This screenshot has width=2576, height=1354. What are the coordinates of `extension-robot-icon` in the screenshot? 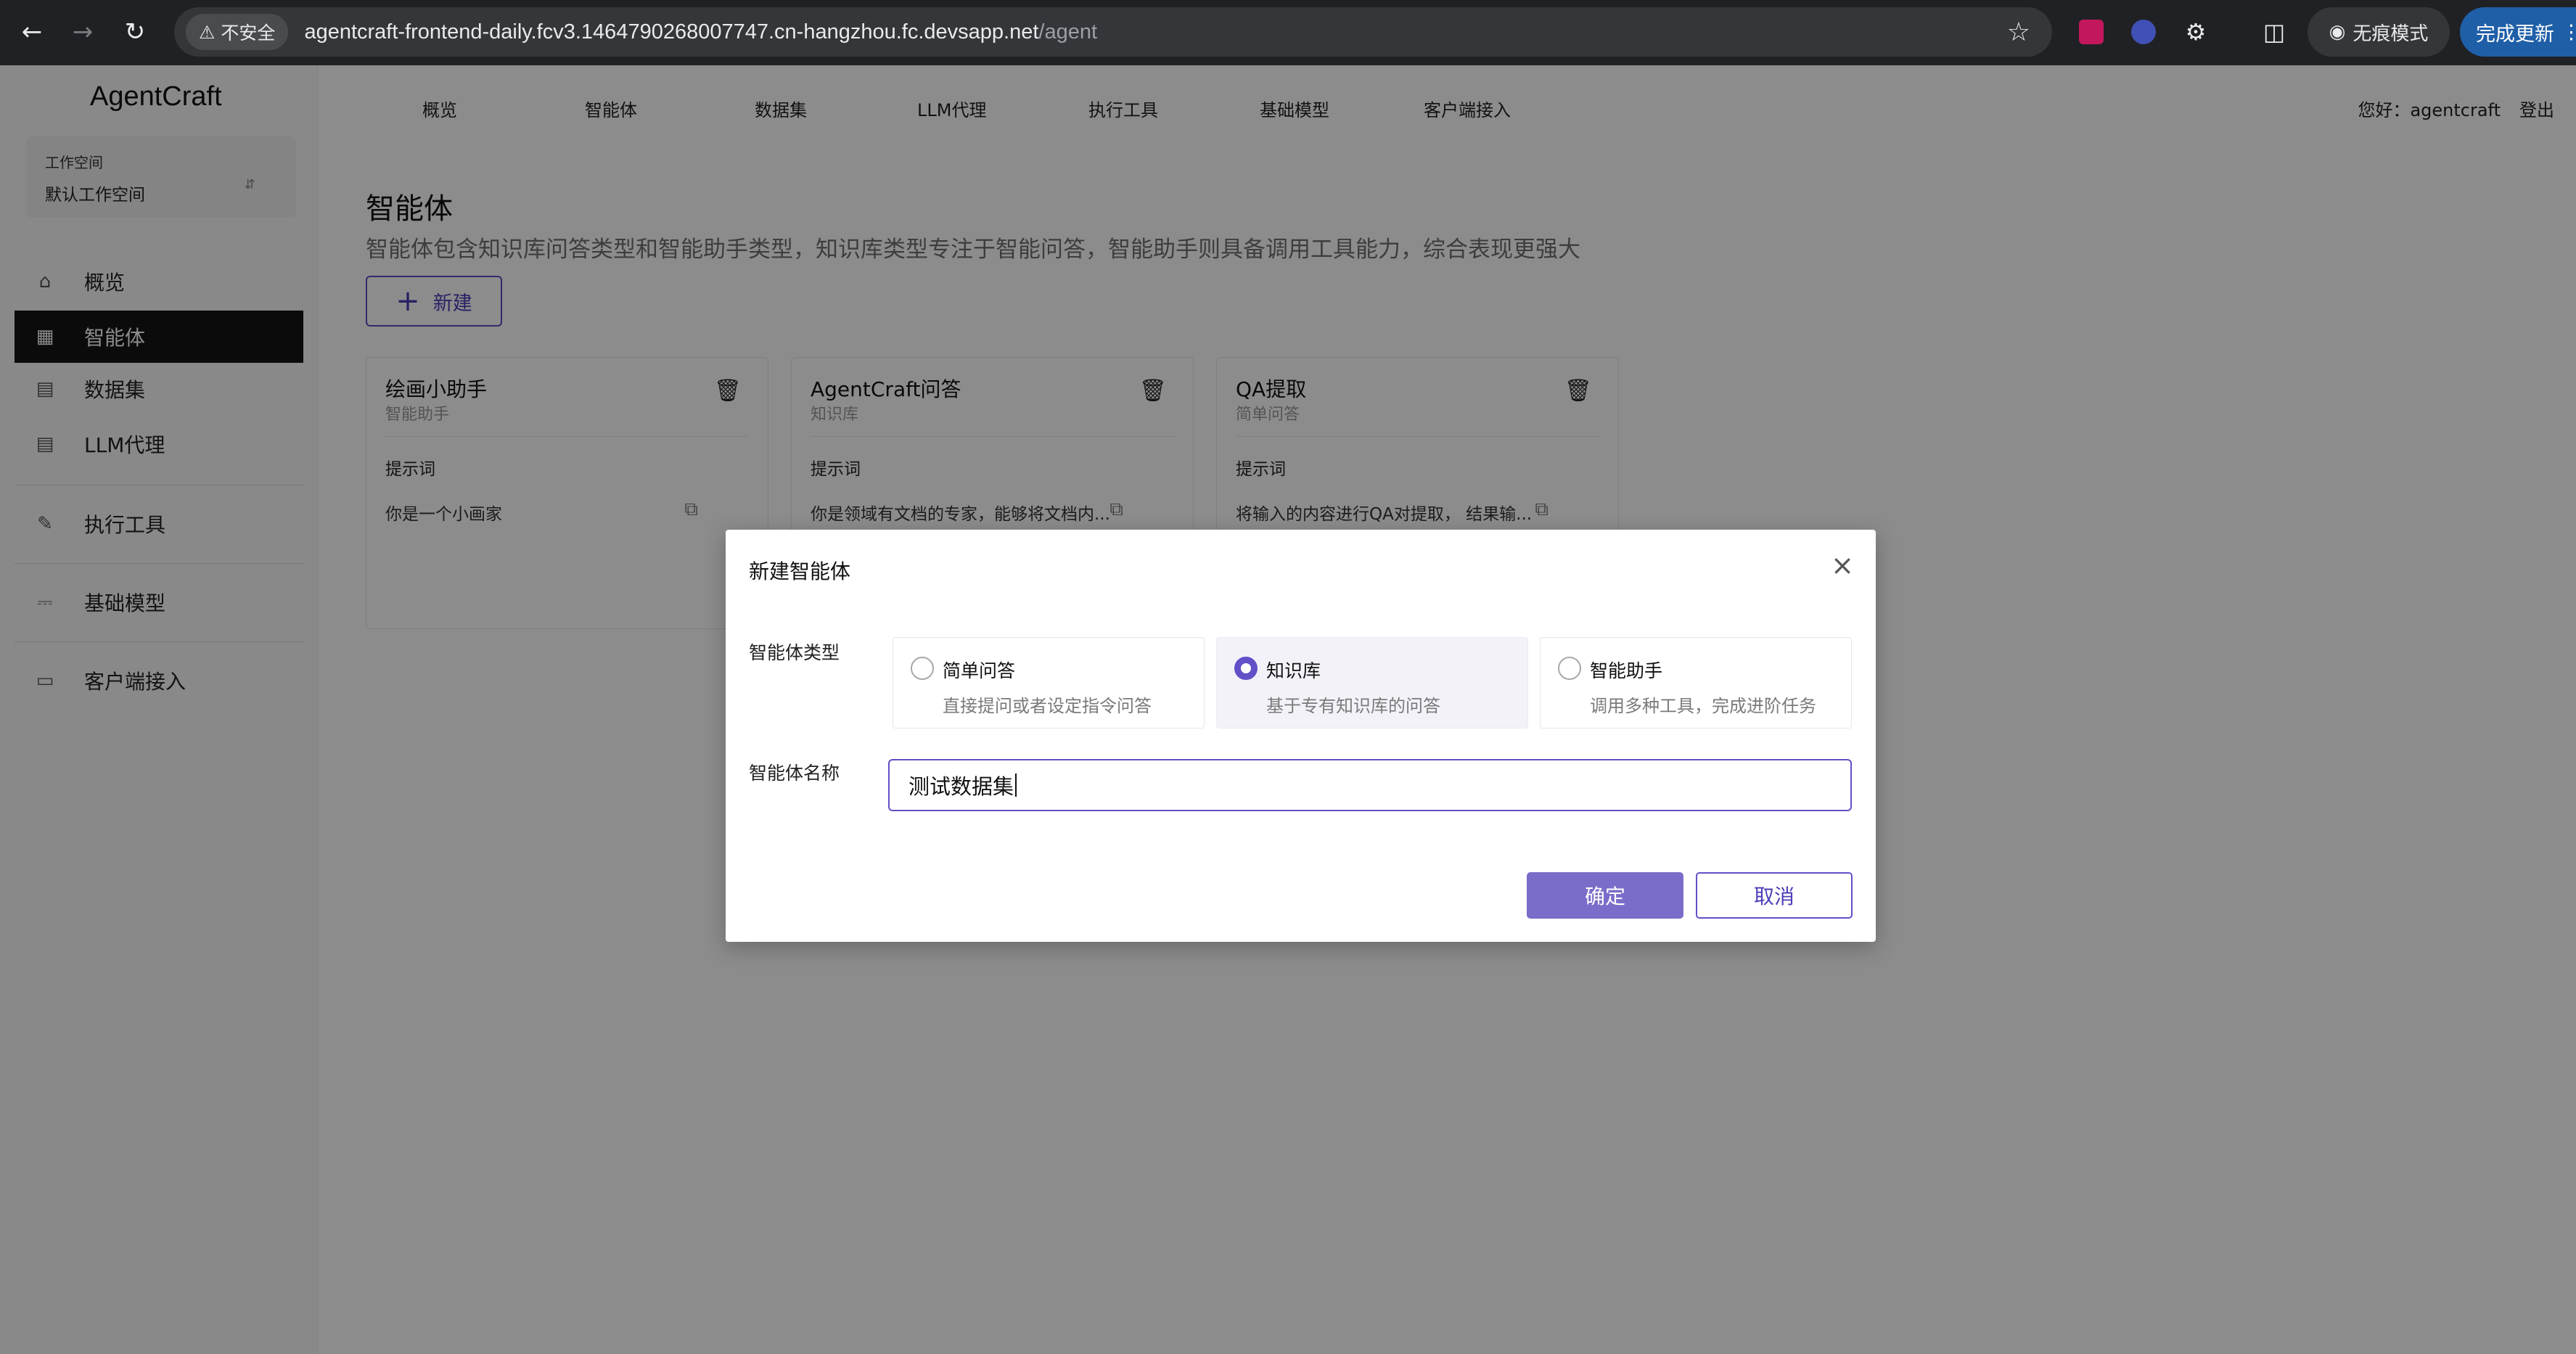 It's located at (2143, 32).